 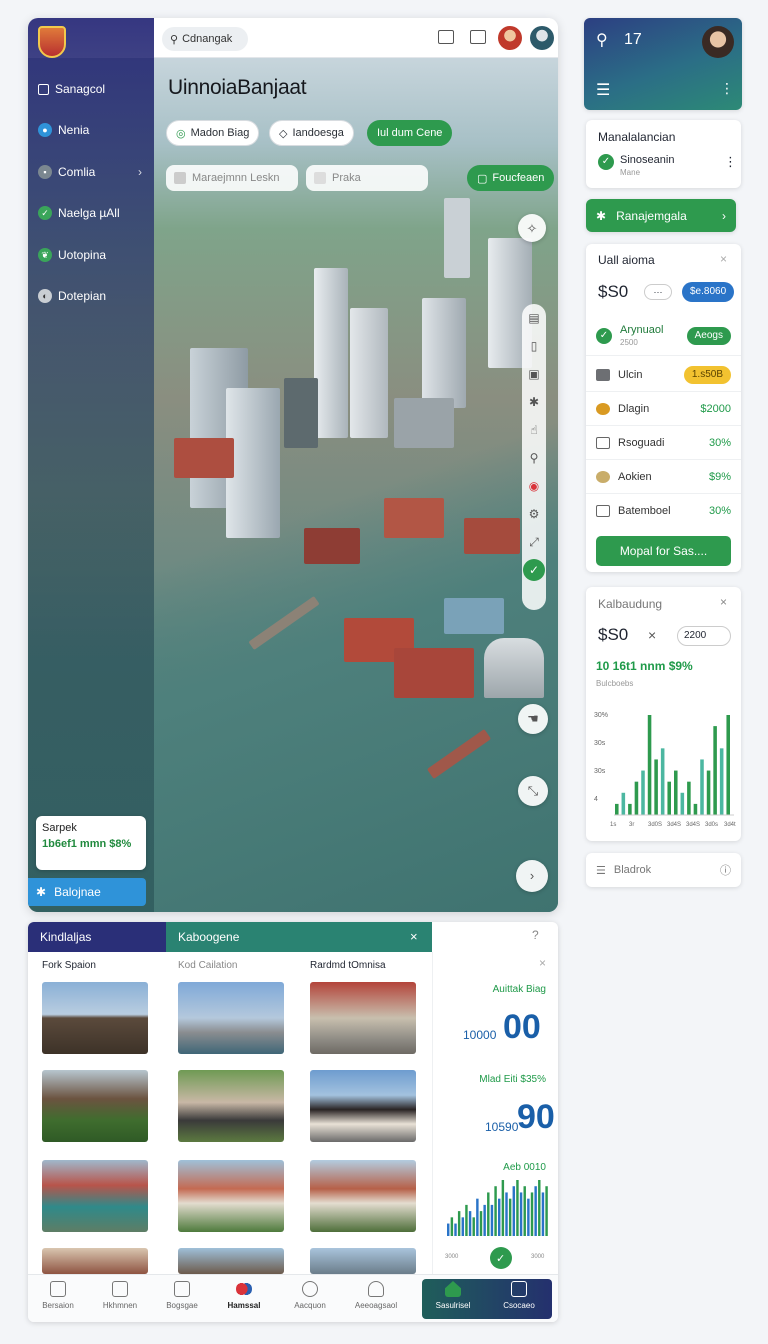 I want to click on sidebar-item-naelga: ✓ Naelga µAll, so click(x=91, y=213).